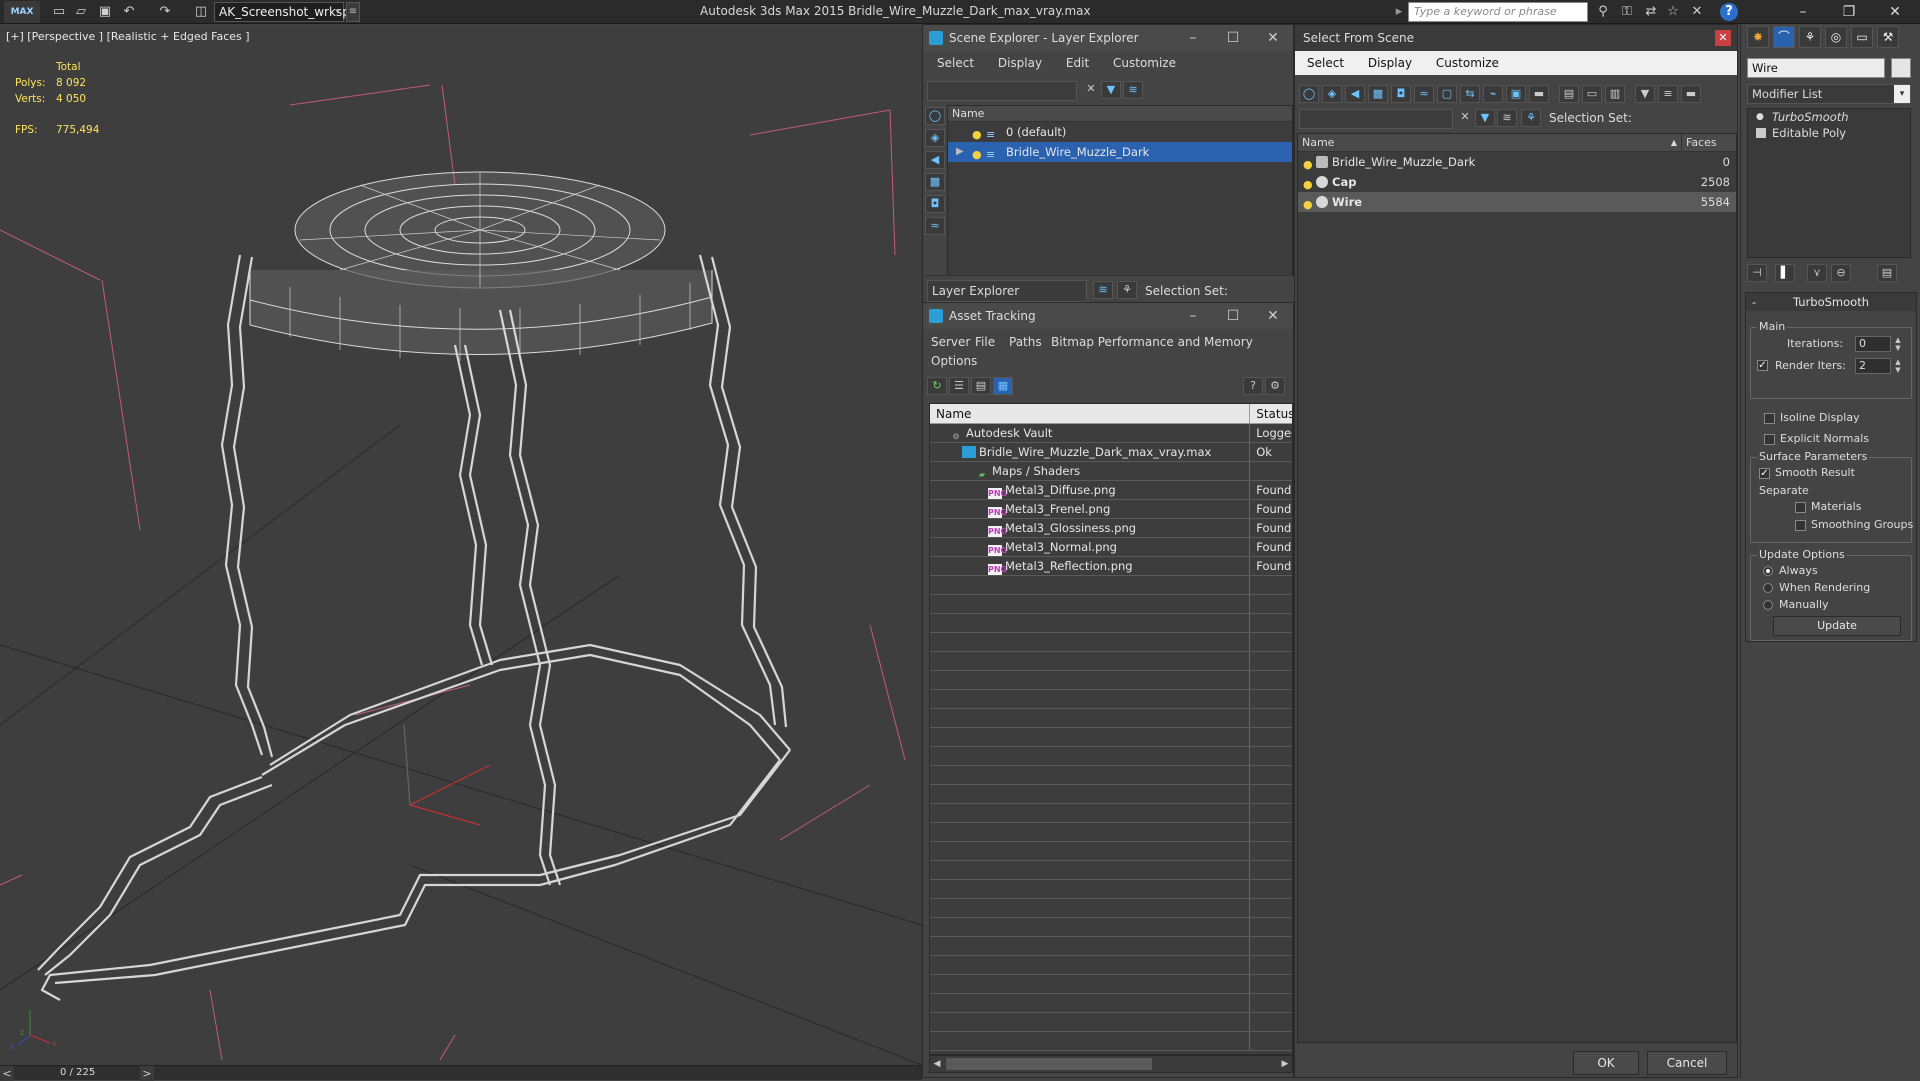  Describe the element at coordinates (59, 12) in the screenshot. I see `new-file-icon: ▭` at that location.